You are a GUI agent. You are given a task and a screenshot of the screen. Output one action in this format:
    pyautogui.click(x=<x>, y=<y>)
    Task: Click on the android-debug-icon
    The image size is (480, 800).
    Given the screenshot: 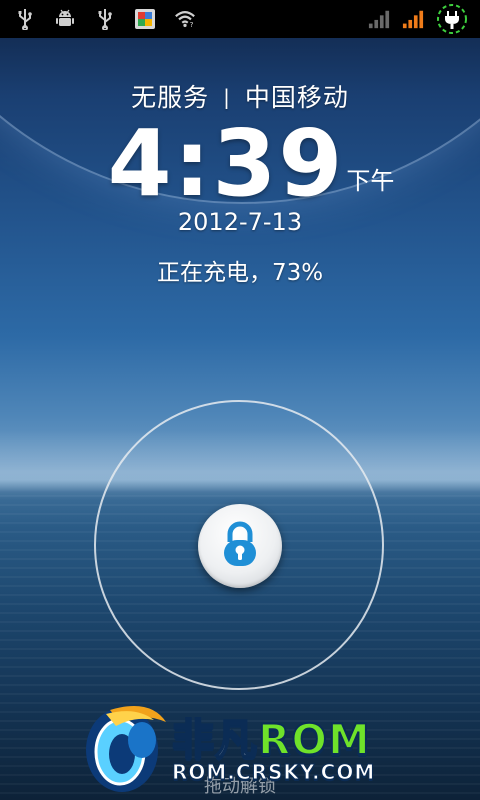 What is the action you would take?
    pyautogui.click(x=65, y=19)
    